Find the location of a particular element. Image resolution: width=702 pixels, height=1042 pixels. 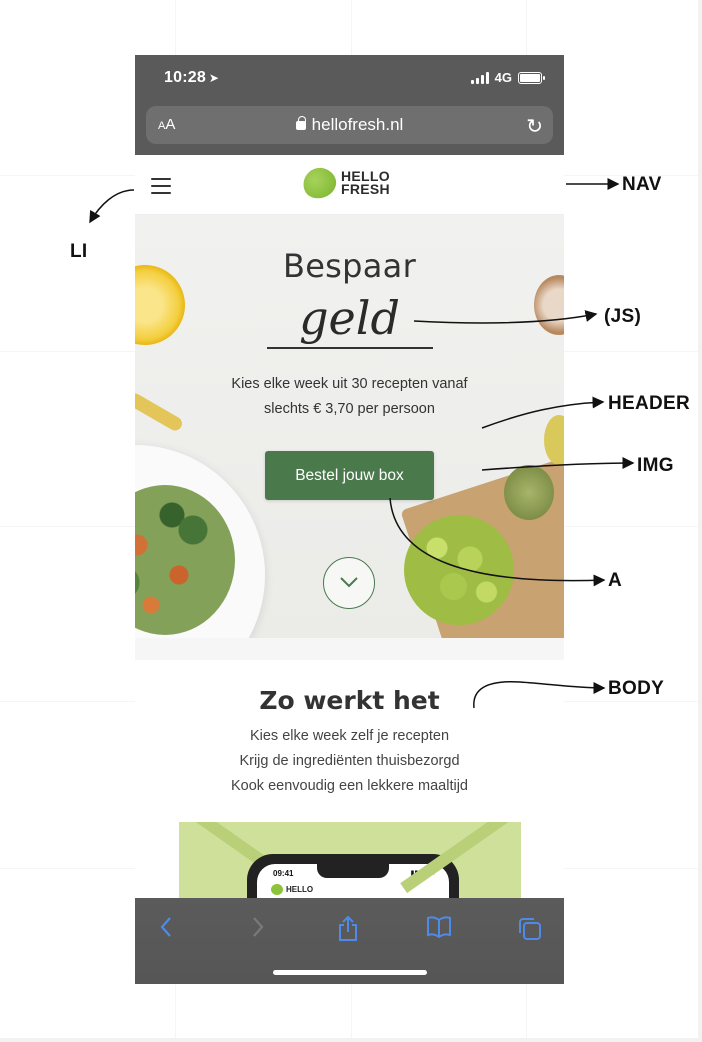

safari-address-area: AA hellofresh.nl ↻ is located at coordinates (349, 129).